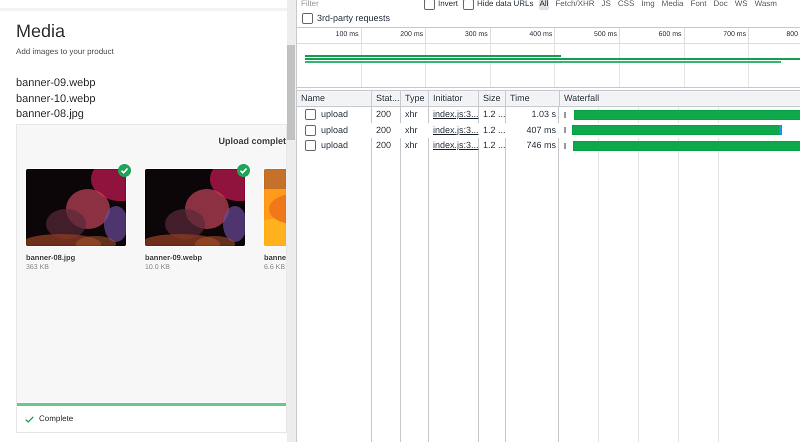 Image resolution: width=800 pixels, height=442 pixels. Describe the element at coordinates (492, 98) in the screenshot. I see `column-header: Size` at that location.